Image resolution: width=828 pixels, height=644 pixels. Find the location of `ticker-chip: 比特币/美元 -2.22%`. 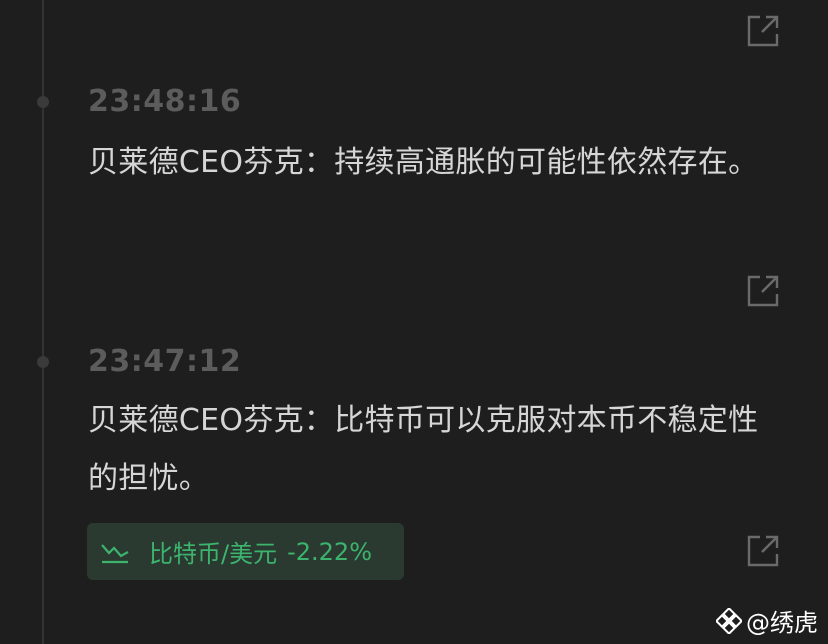

ticker-chip: 比特币/美元 -2.22% is located at coordinates (245, 551).